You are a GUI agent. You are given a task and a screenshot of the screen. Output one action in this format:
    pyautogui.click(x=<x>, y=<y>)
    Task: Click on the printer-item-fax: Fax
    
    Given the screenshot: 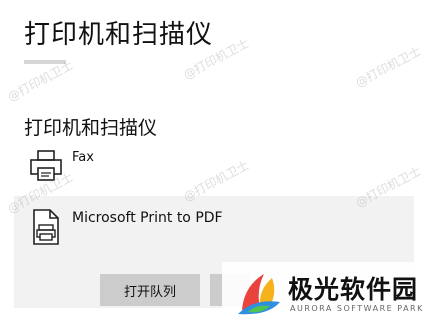 What is the action you would take?
    pyautogui.click(x=214, y=168)
    